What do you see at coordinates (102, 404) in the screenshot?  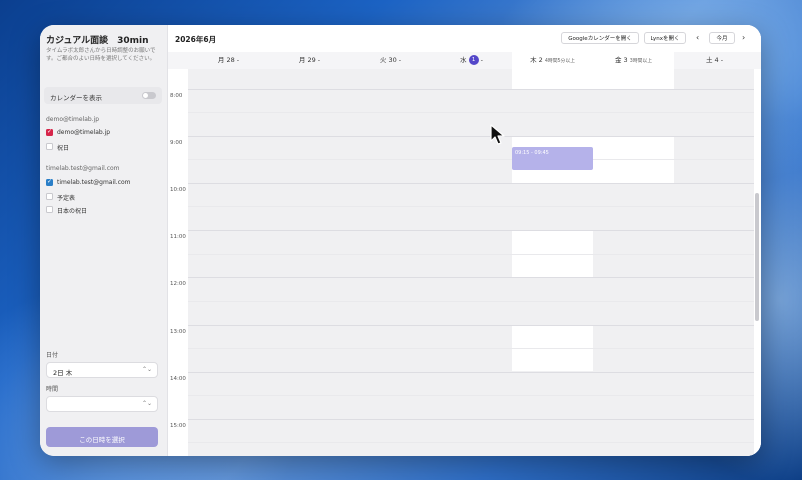 I see `time-select: ⌃⌄` at bounding box center [102, 404].